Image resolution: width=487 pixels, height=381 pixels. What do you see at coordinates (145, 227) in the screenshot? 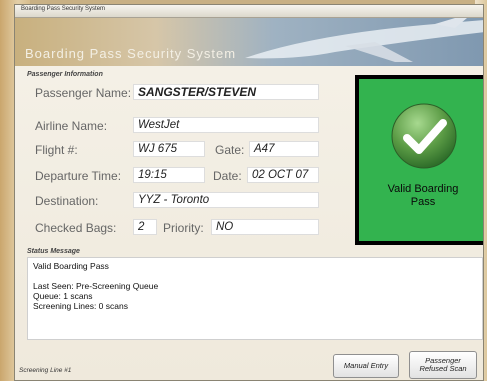
I see `checked-bags-value: 2` at bounding box center [145, 227].